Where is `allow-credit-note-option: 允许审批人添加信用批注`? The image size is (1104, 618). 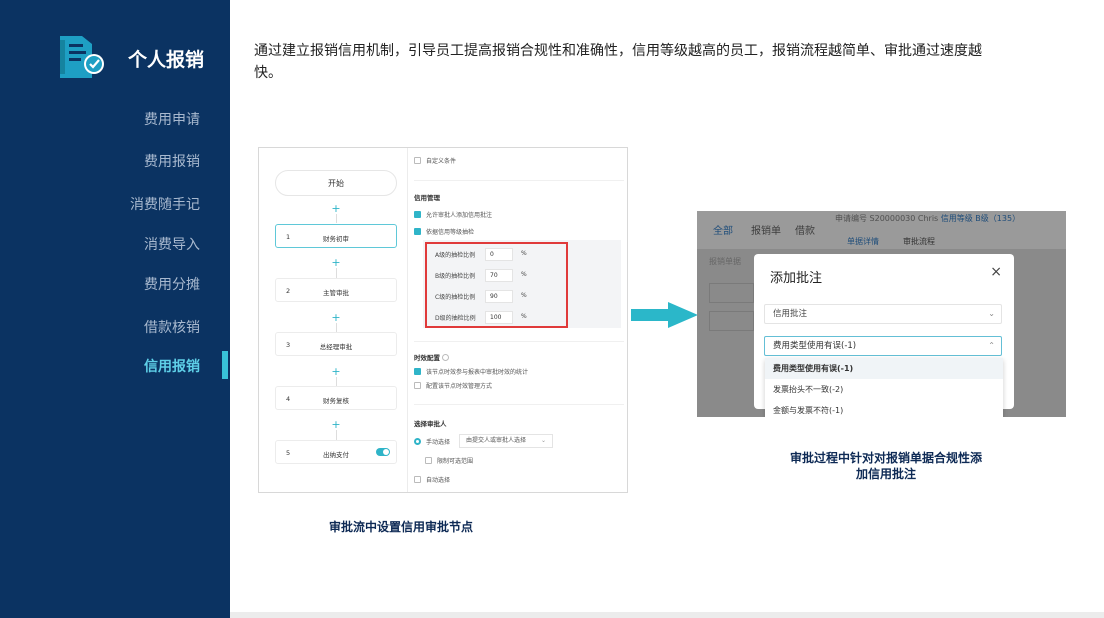
allow-credit-note-option: 允许审批人添加信用批注 is located at coordinates (453, 214).